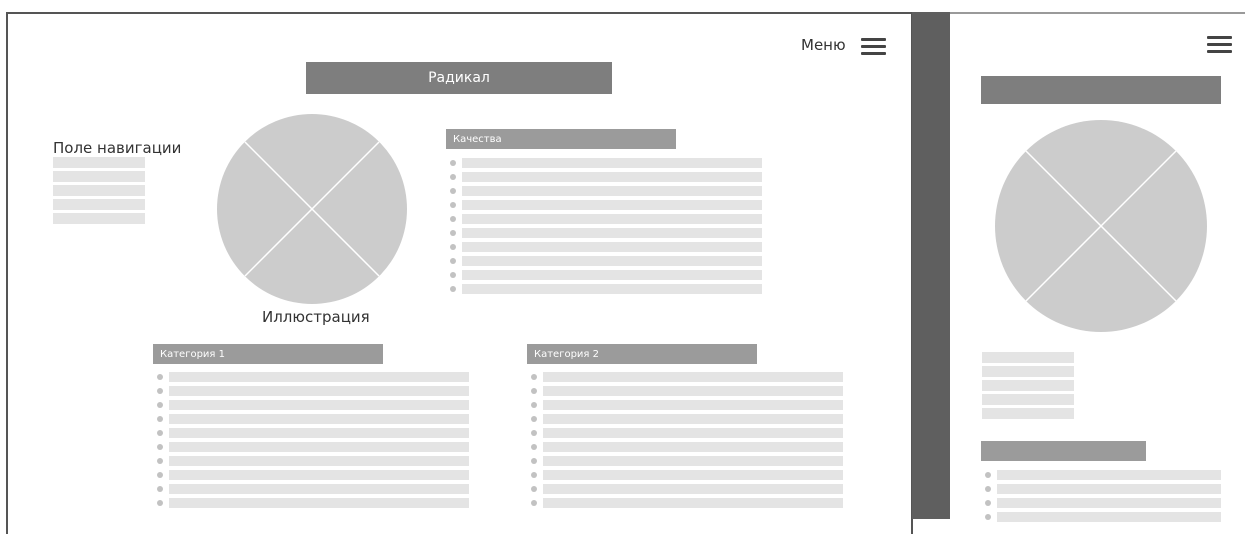 The width and height of the screenshot is (1245, 534). What do you see at coordinates (117, 148) in the screenshot?
I see `navigation-label: Поле навигации` at bounding box center [117, 148].